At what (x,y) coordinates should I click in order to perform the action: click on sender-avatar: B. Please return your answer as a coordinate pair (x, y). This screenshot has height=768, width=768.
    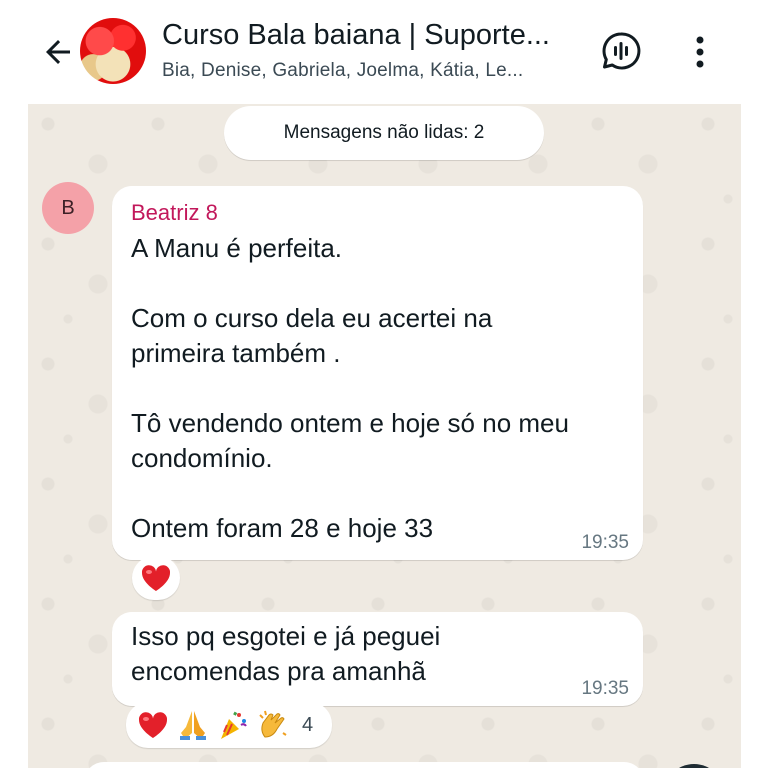
    Looking at the image, I should click on (68, 208).